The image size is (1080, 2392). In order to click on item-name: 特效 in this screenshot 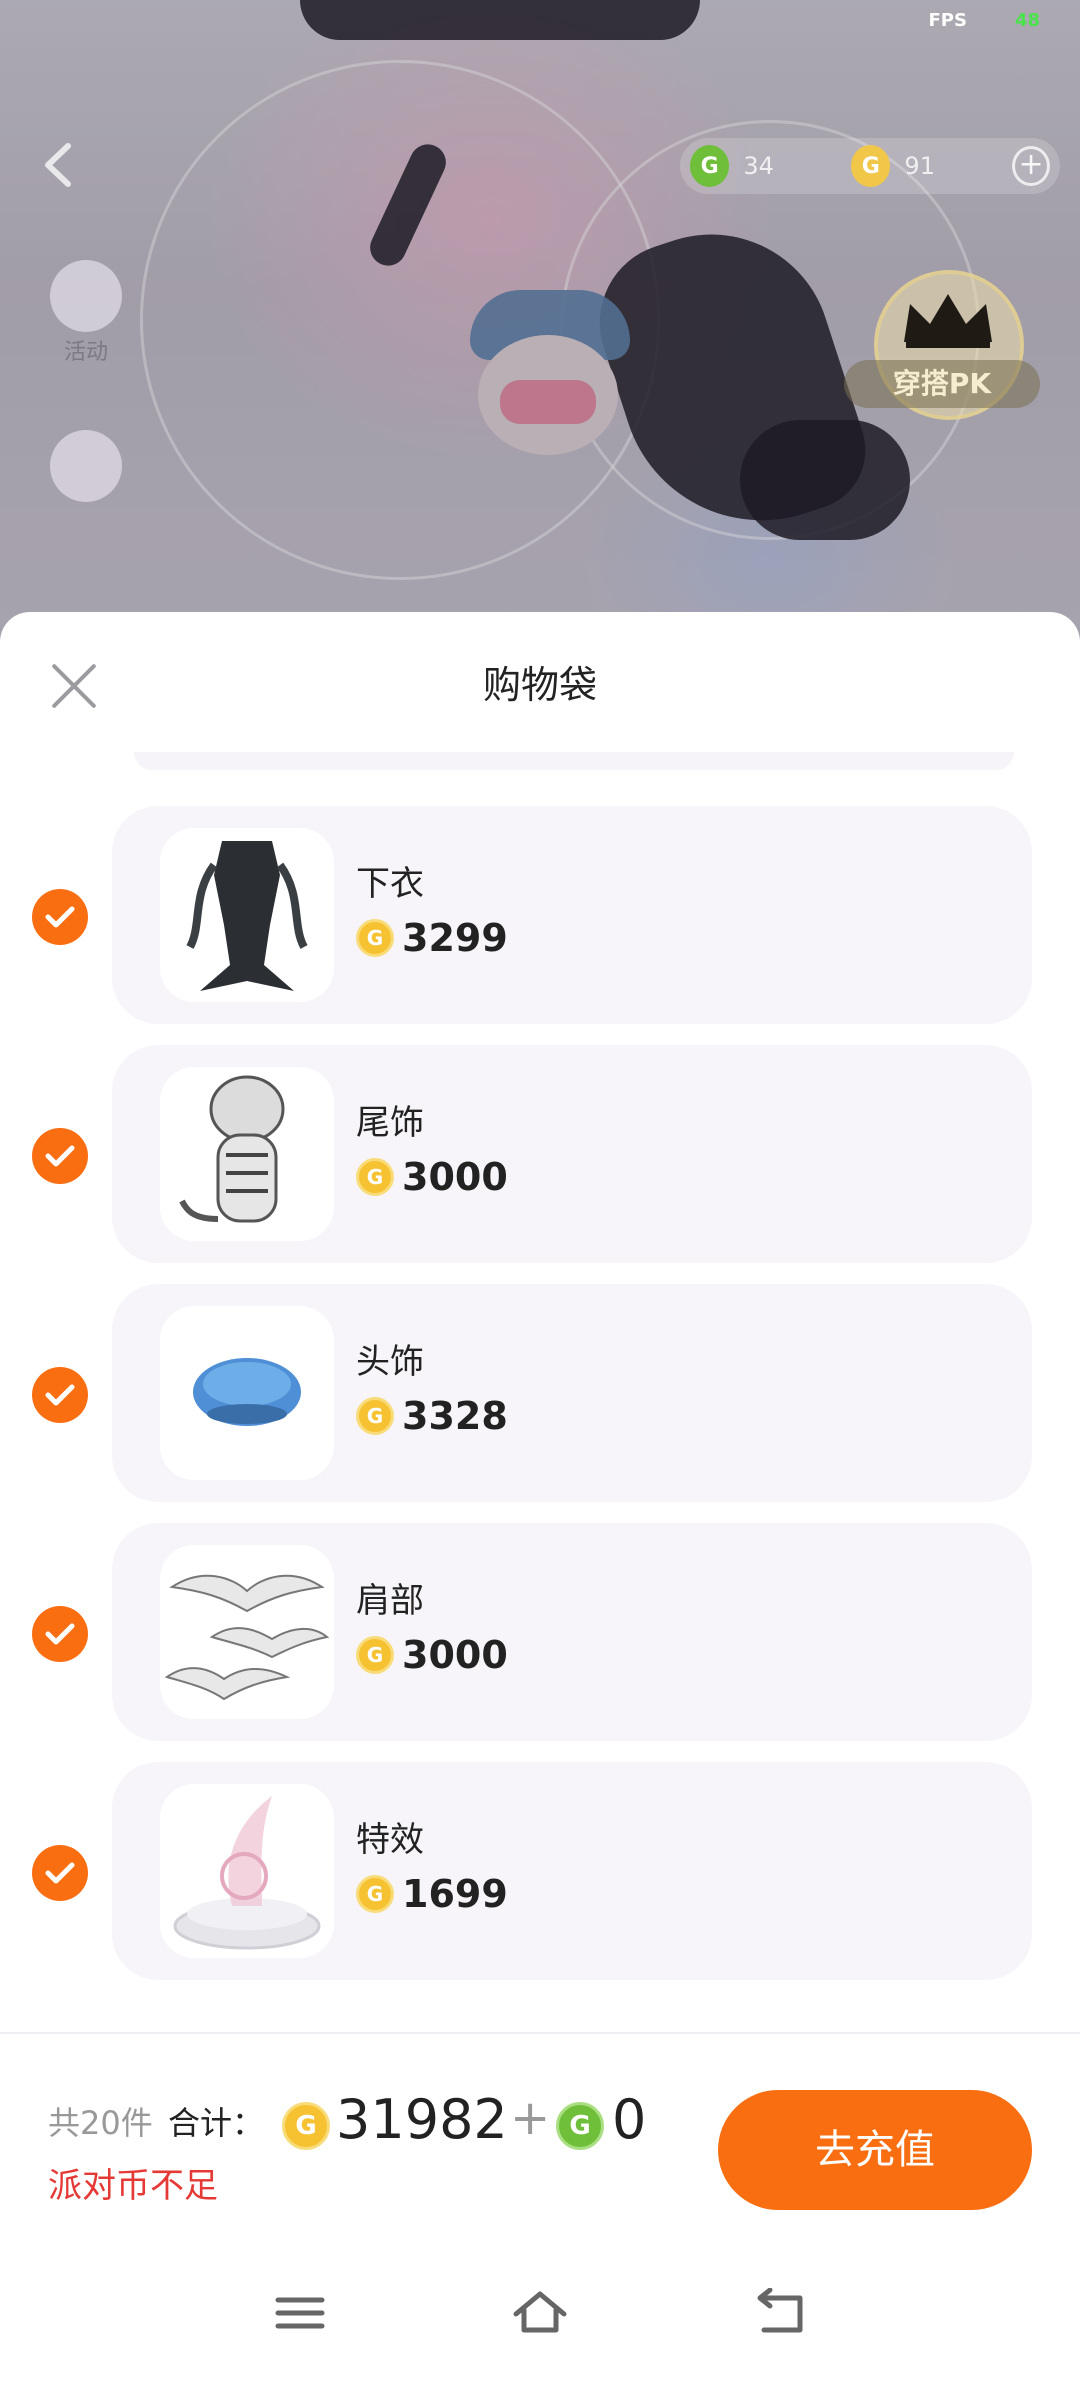, I will do `click(390, 1840)`.